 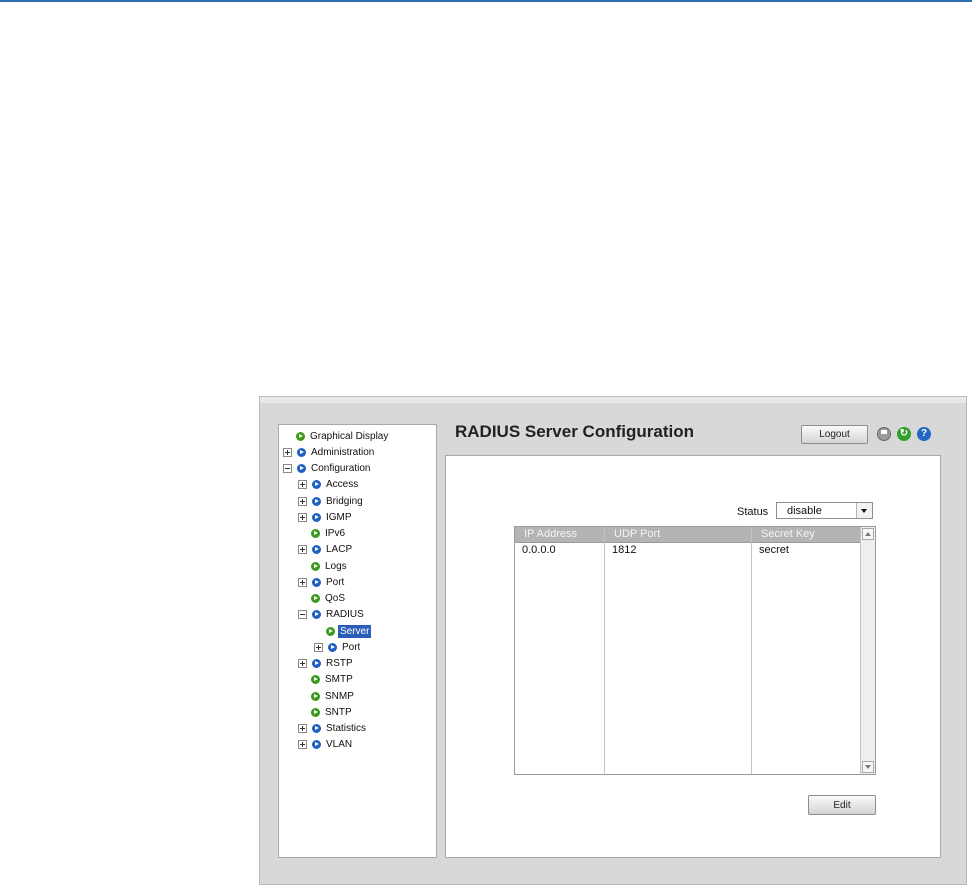 I want to click on tree-item-label: IGMP, so click(x=339, y=517).